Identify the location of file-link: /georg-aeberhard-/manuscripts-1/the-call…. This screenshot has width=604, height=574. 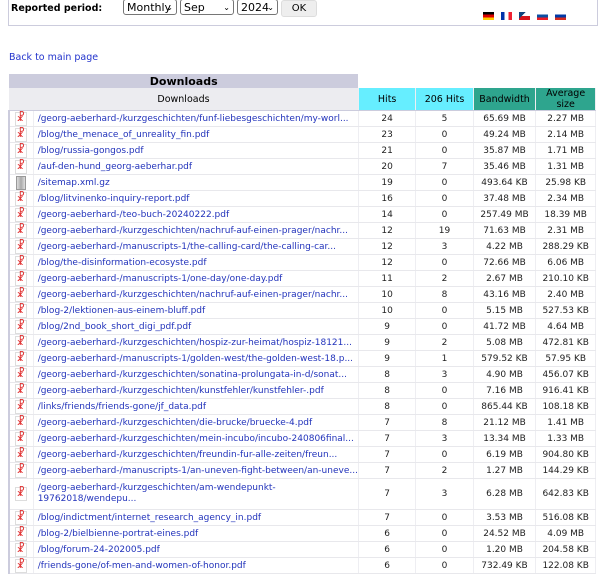
(196, 246).